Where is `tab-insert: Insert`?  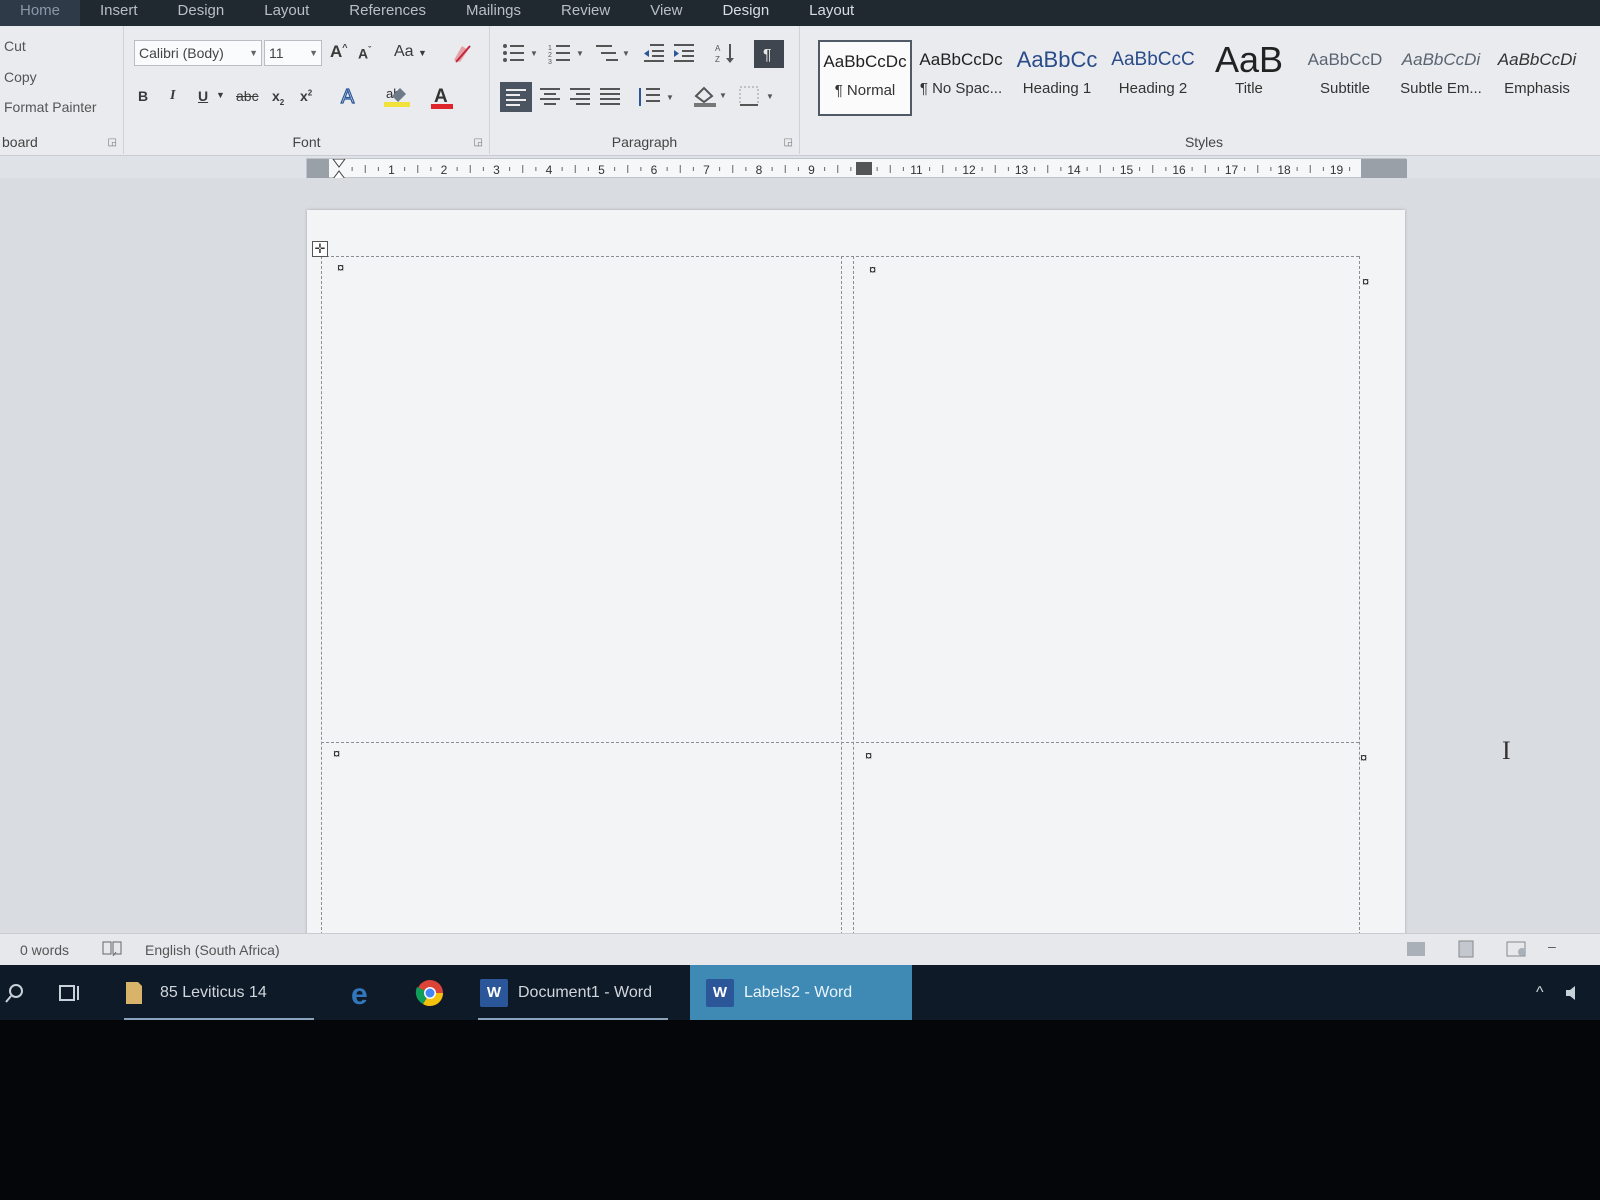 tab-insert: Insert is located at coordinates (119, 13).